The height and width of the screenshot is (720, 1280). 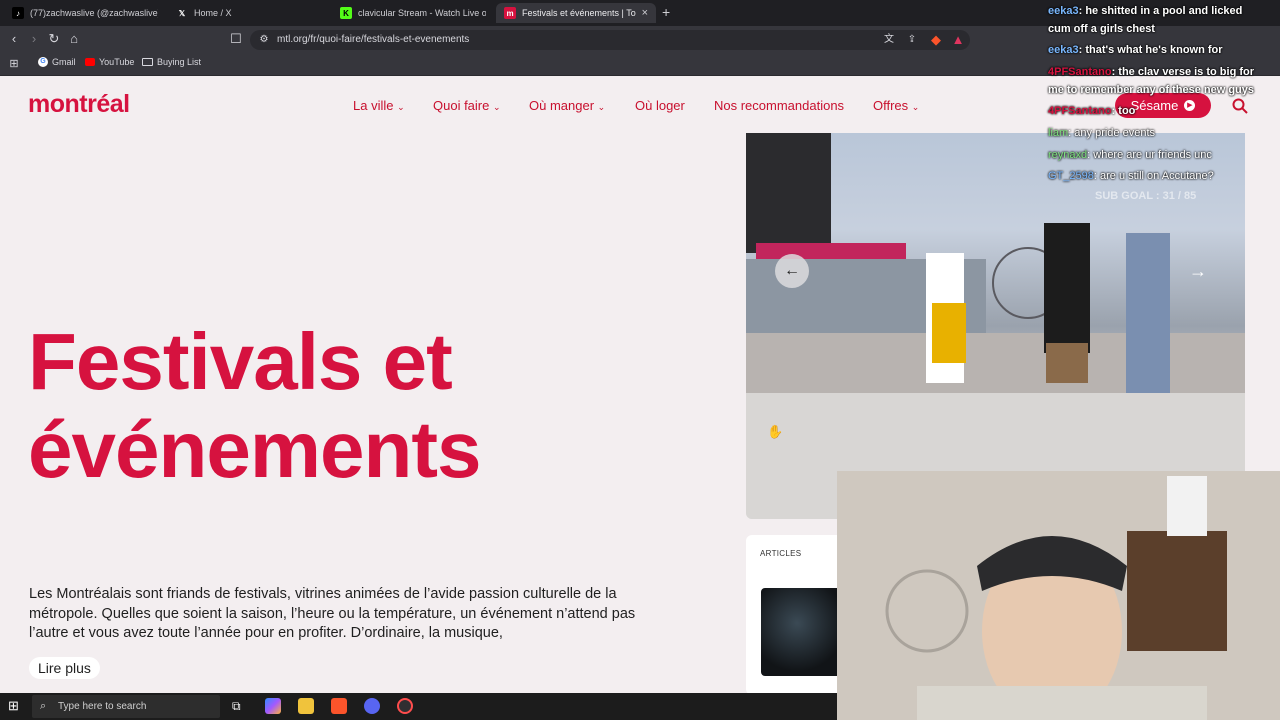 What do you see at coordinates (147, 62) in the screenshot?
I see `folder-icon` at bounding box center [147, 62].